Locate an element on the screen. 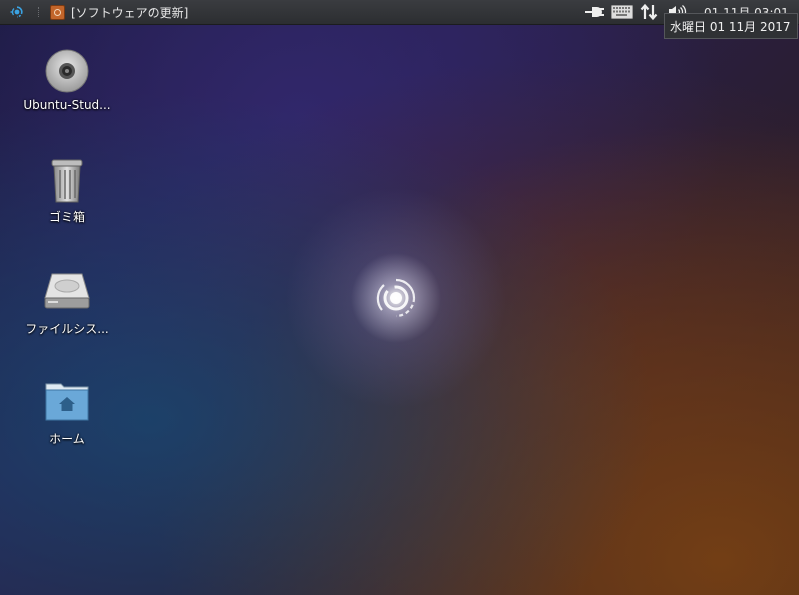 This screenshot has height=595, width=799. desktop-icon-label: ゴミ箱 is located at coordinates (66, 217).